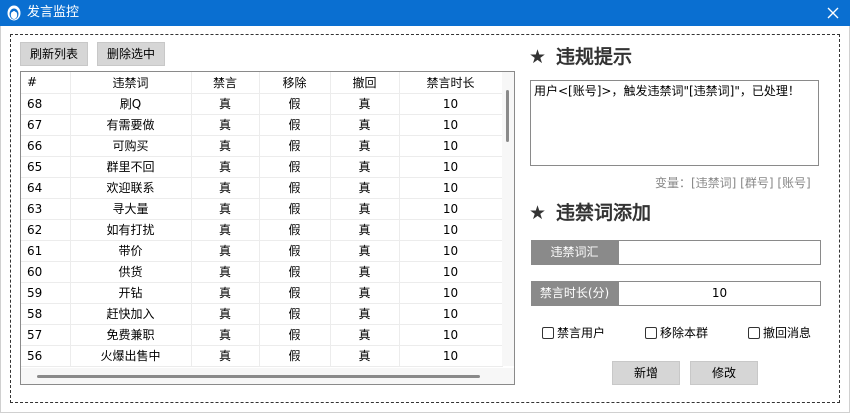 The image size is (850, 413). I want to click on cell-word: 免费兼职, so click(131, 335).